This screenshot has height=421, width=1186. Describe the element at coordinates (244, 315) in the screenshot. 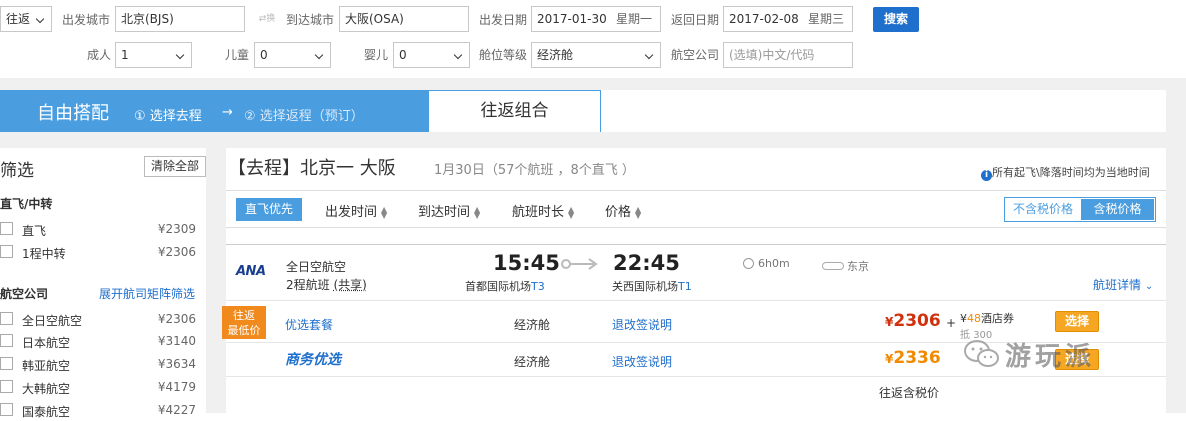

I see `badge-line: 往返` at that location.